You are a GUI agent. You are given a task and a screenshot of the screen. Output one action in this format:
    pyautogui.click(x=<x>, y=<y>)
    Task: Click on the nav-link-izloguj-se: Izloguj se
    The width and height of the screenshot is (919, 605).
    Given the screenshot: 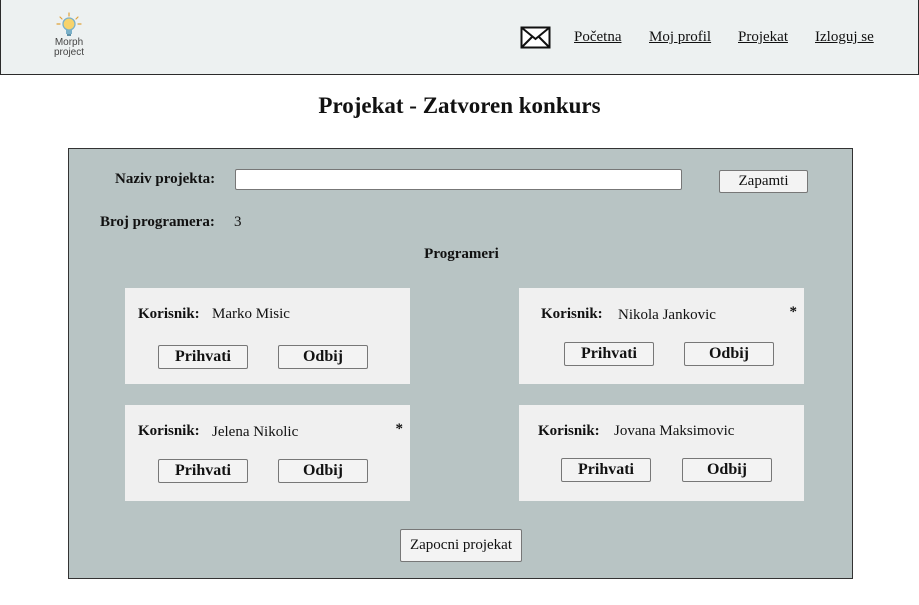 What is the action you would take?
    pyautogui.click(x=844, y=37)
    